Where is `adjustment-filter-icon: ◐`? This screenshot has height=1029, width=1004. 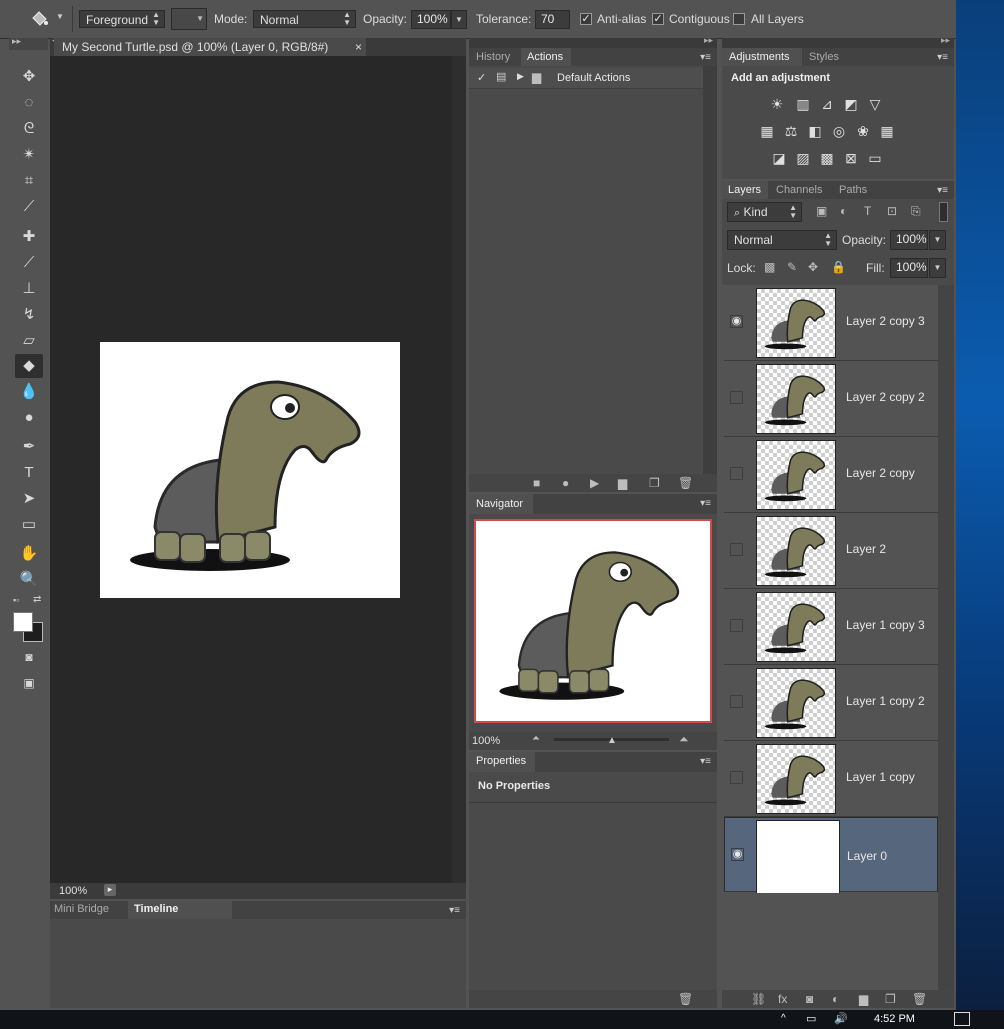 adjustment-filter-icon: ◐ is located at coordinates (843, 211).